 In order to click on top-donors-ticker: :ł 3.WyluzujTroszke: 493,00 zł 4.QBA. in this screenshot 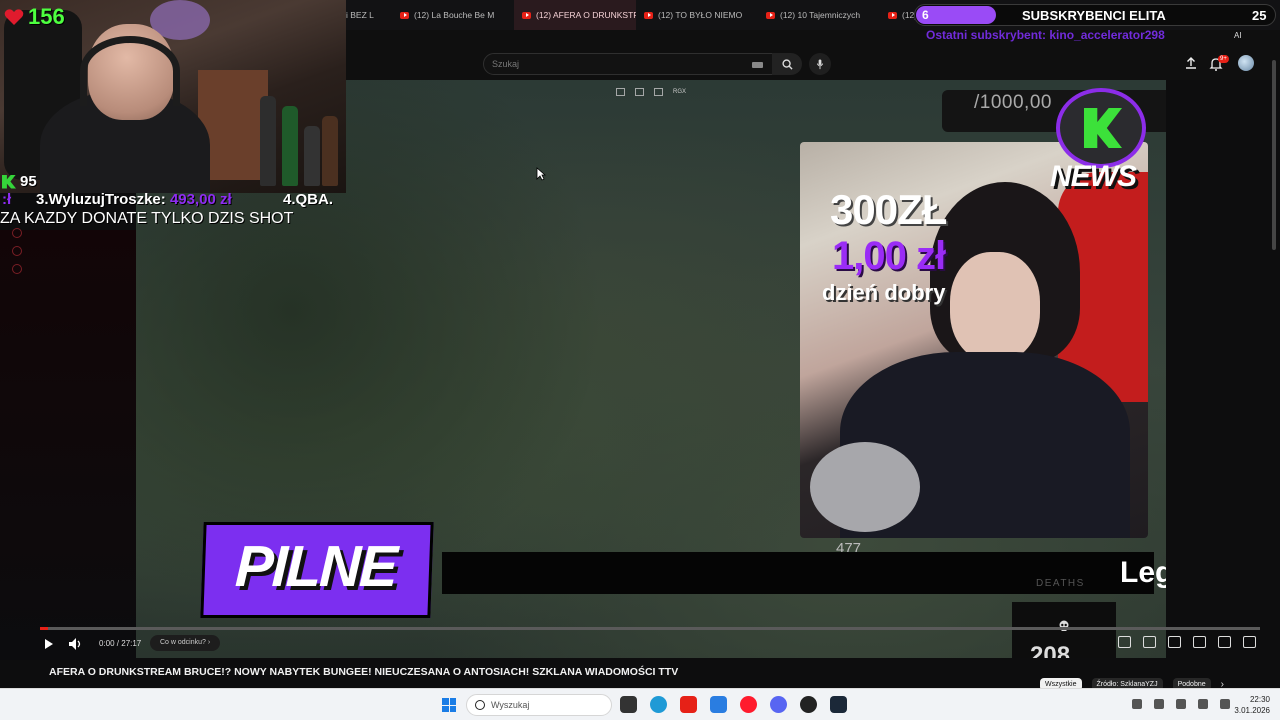, I will do `click(173, 200)`.